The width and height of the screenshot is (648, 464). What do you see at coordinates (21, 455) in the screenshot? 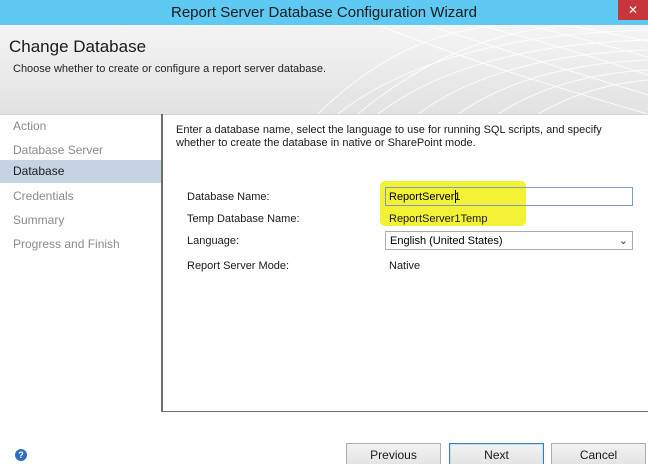
I see `help-icon: ?` at bounding box center [21, 455].